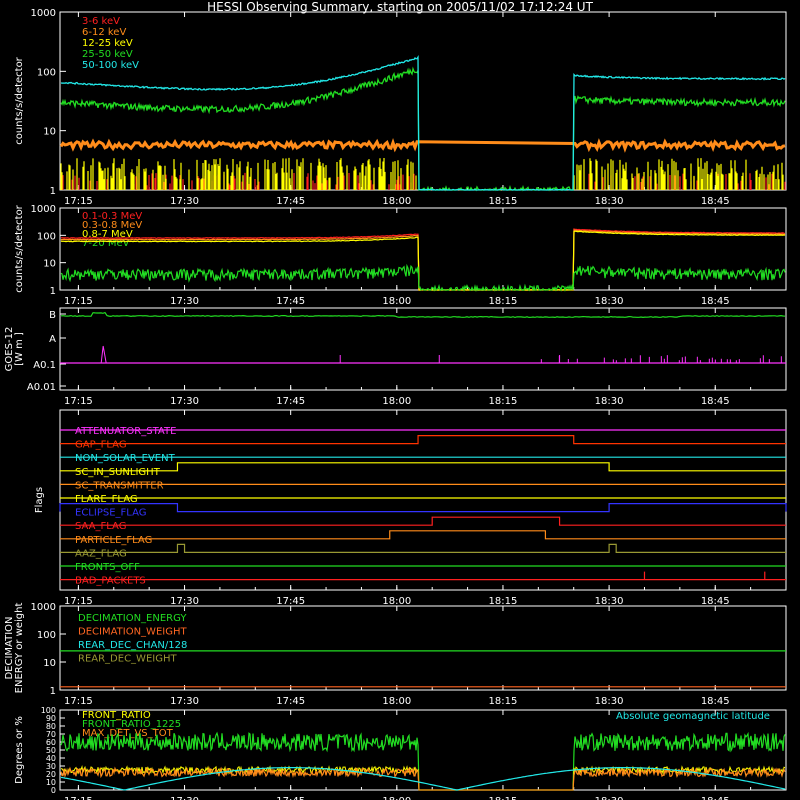 This screenshot has height=800, width=800. Describe the element at coordinates (693, 716) in the screenshot. I see `annotation-geomagnetic: Absolute geomagnetic latitude` at that location.